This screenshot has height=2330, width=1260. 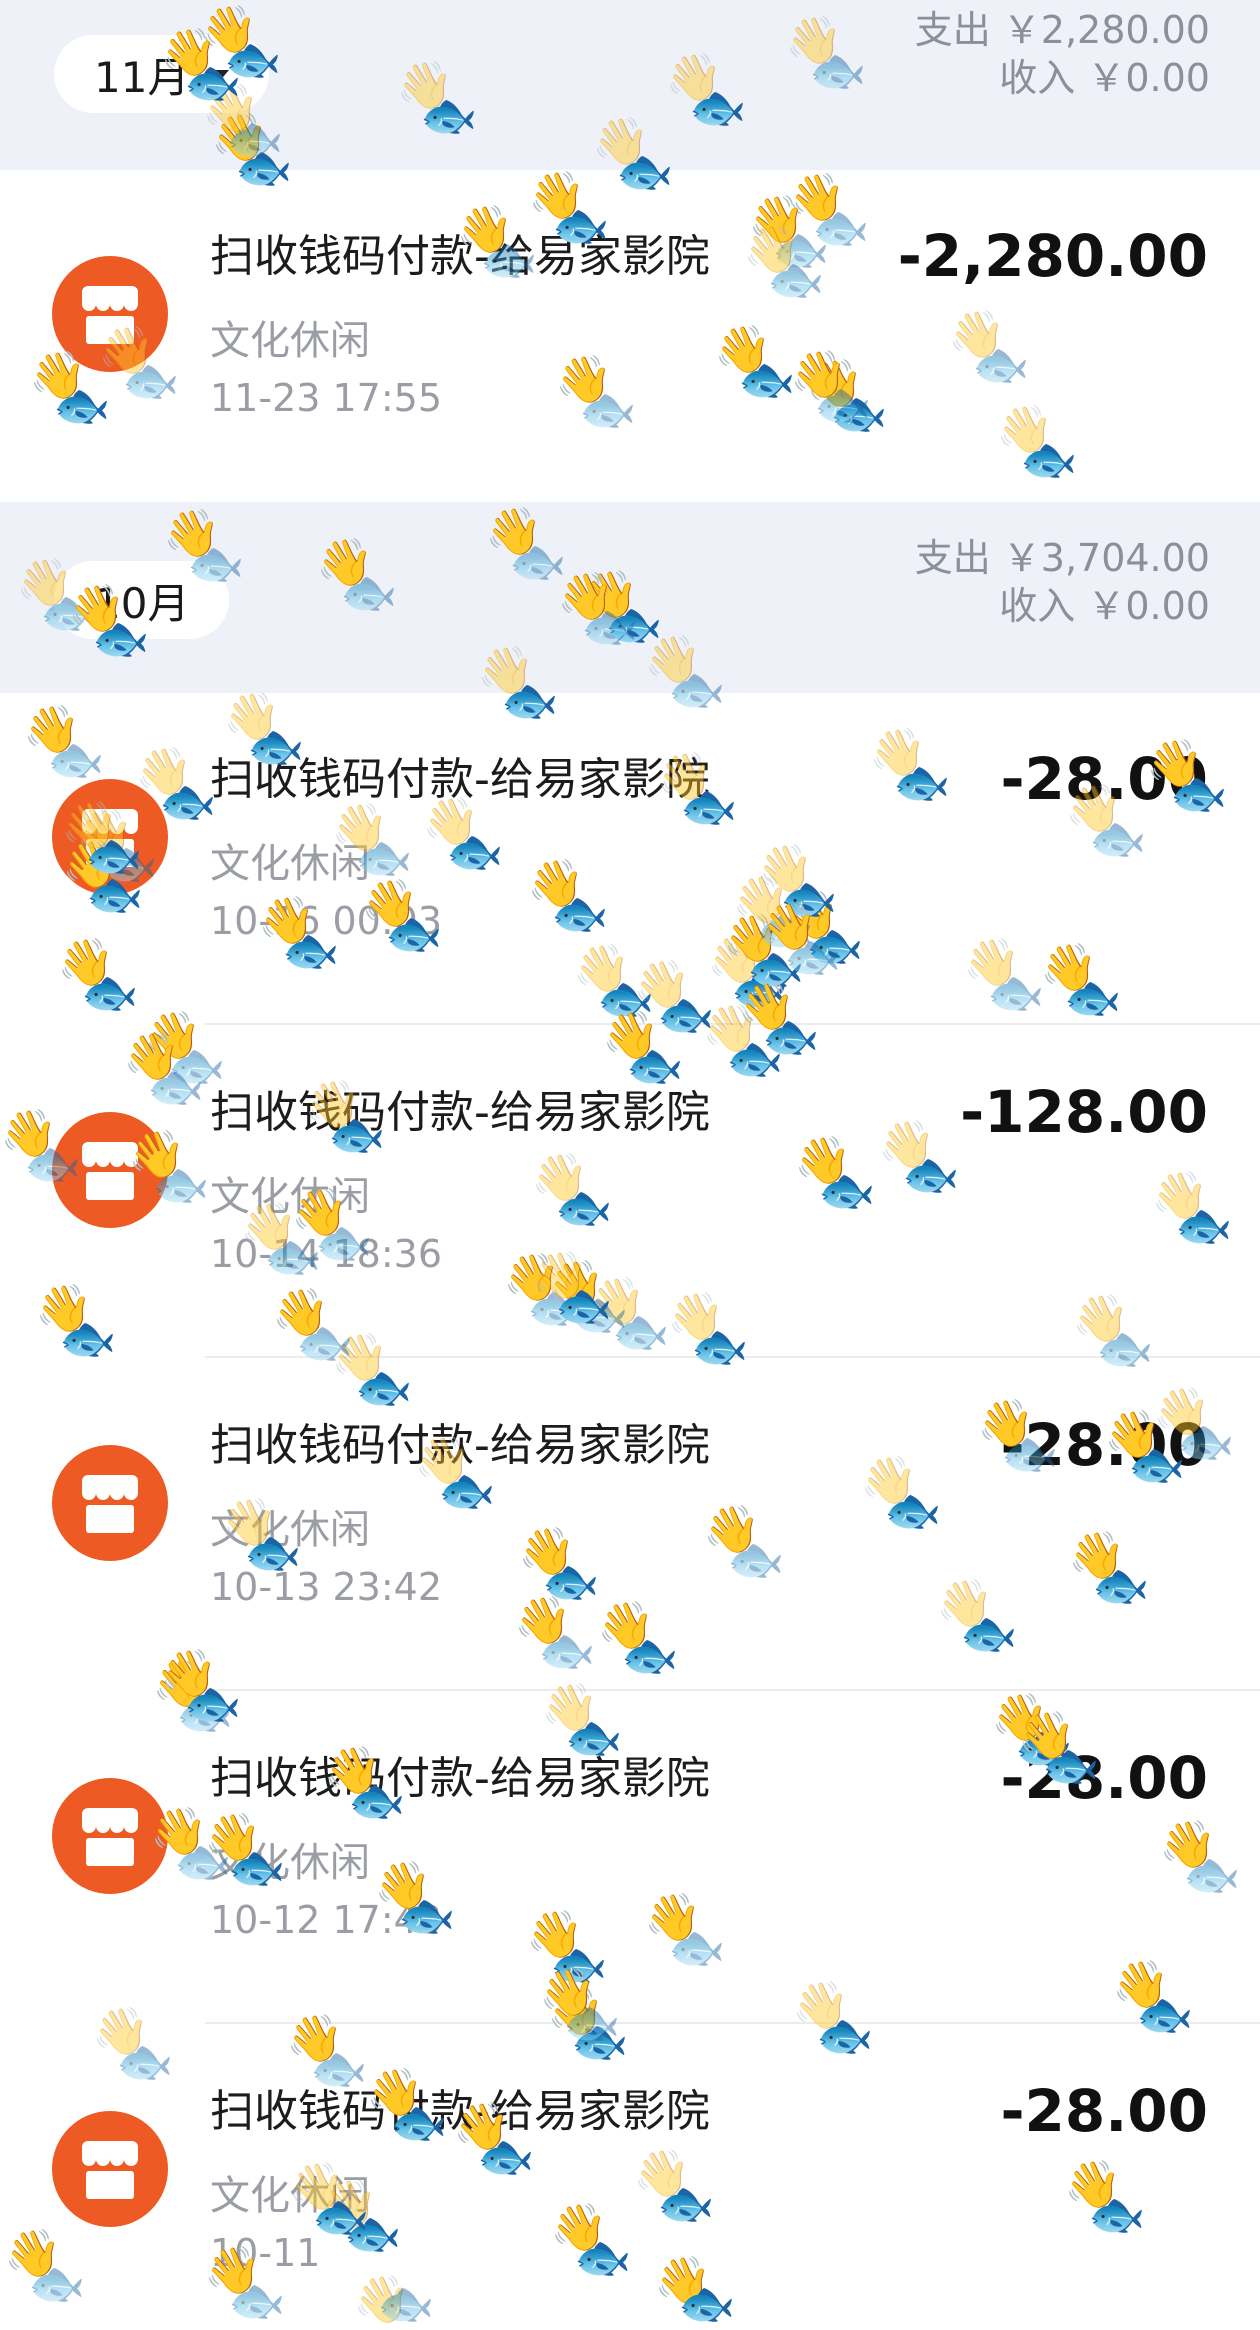 What do you see at coordinates (326, 1254) in the screenshot?
I see `transaction-time: 10-14 18:36` at bounding box center [326, 1254].